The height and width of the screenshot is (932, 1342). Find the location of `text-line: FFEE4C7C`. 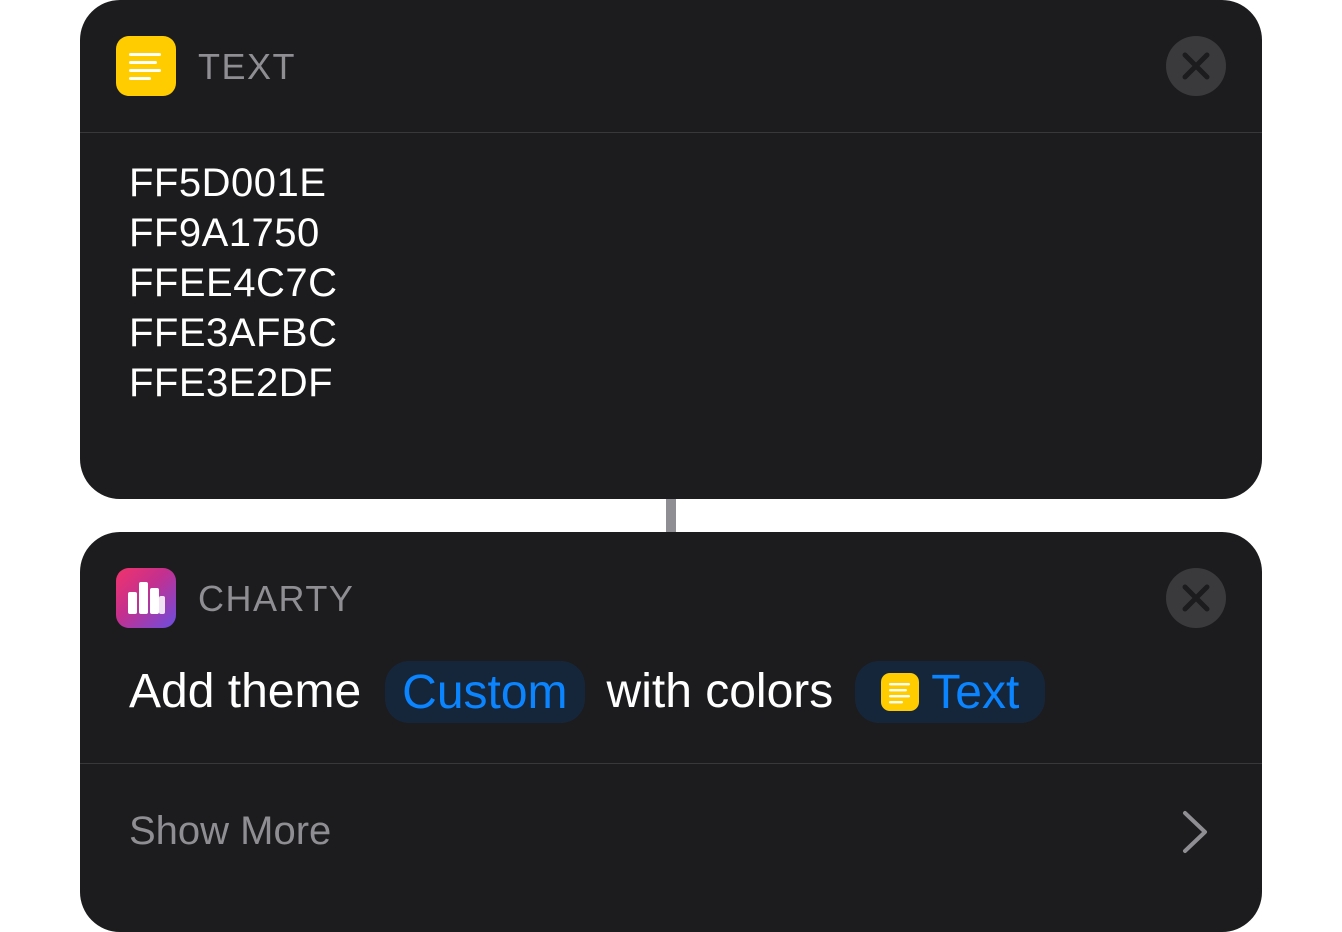

text-line: FFEE4C7C is located at coordinates (233, 283).